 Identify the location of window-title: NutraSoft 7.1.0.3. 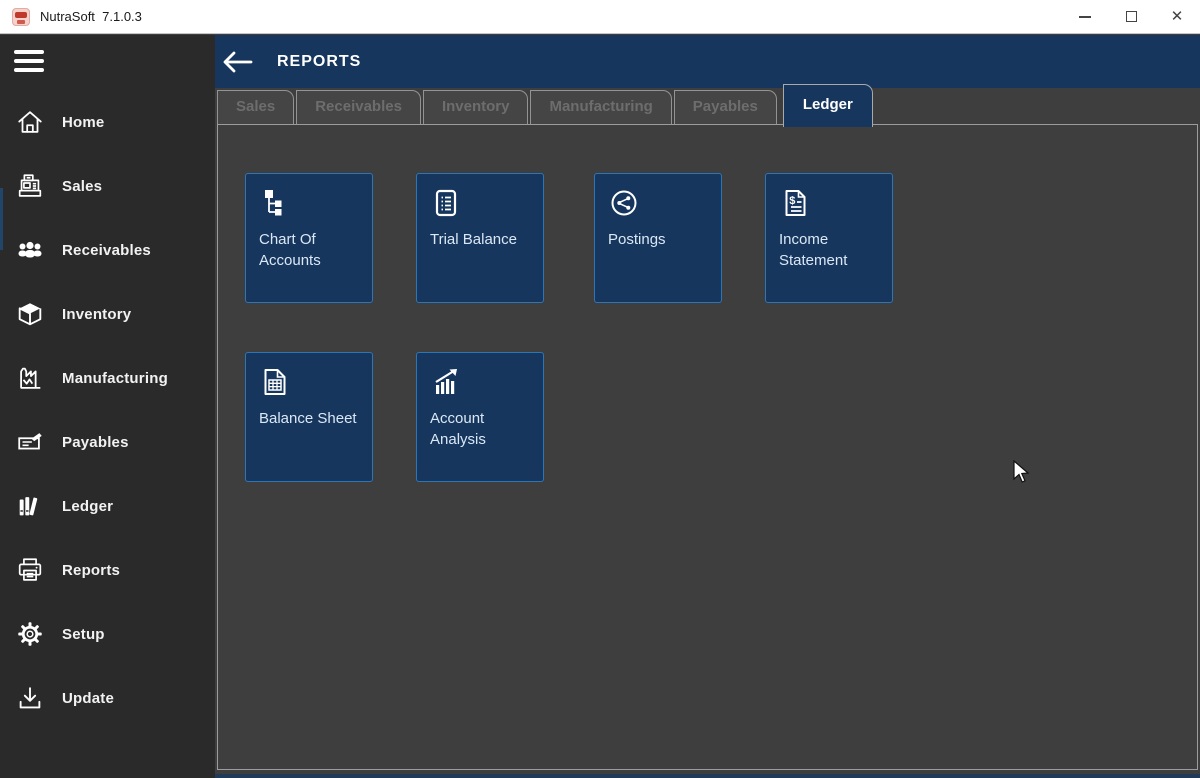
(91, 16).